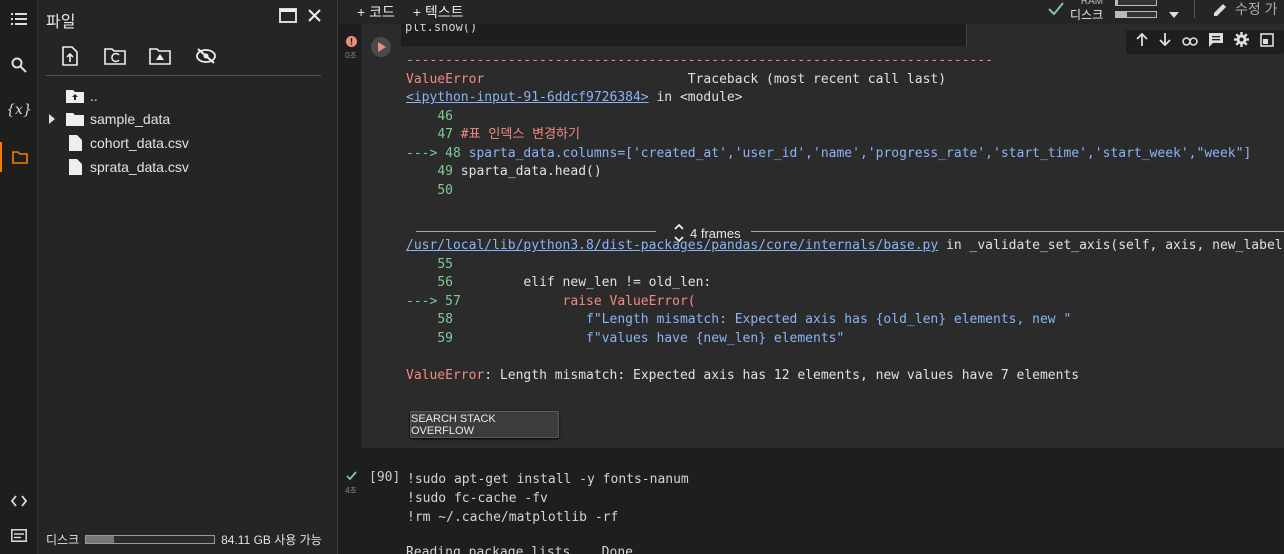 The width and height of the screenshot is (1284, 554). What do you see at coordinates (1165, 42) in the screenshot?
I see `move-down-icon` at bounding box center [1165, 42].